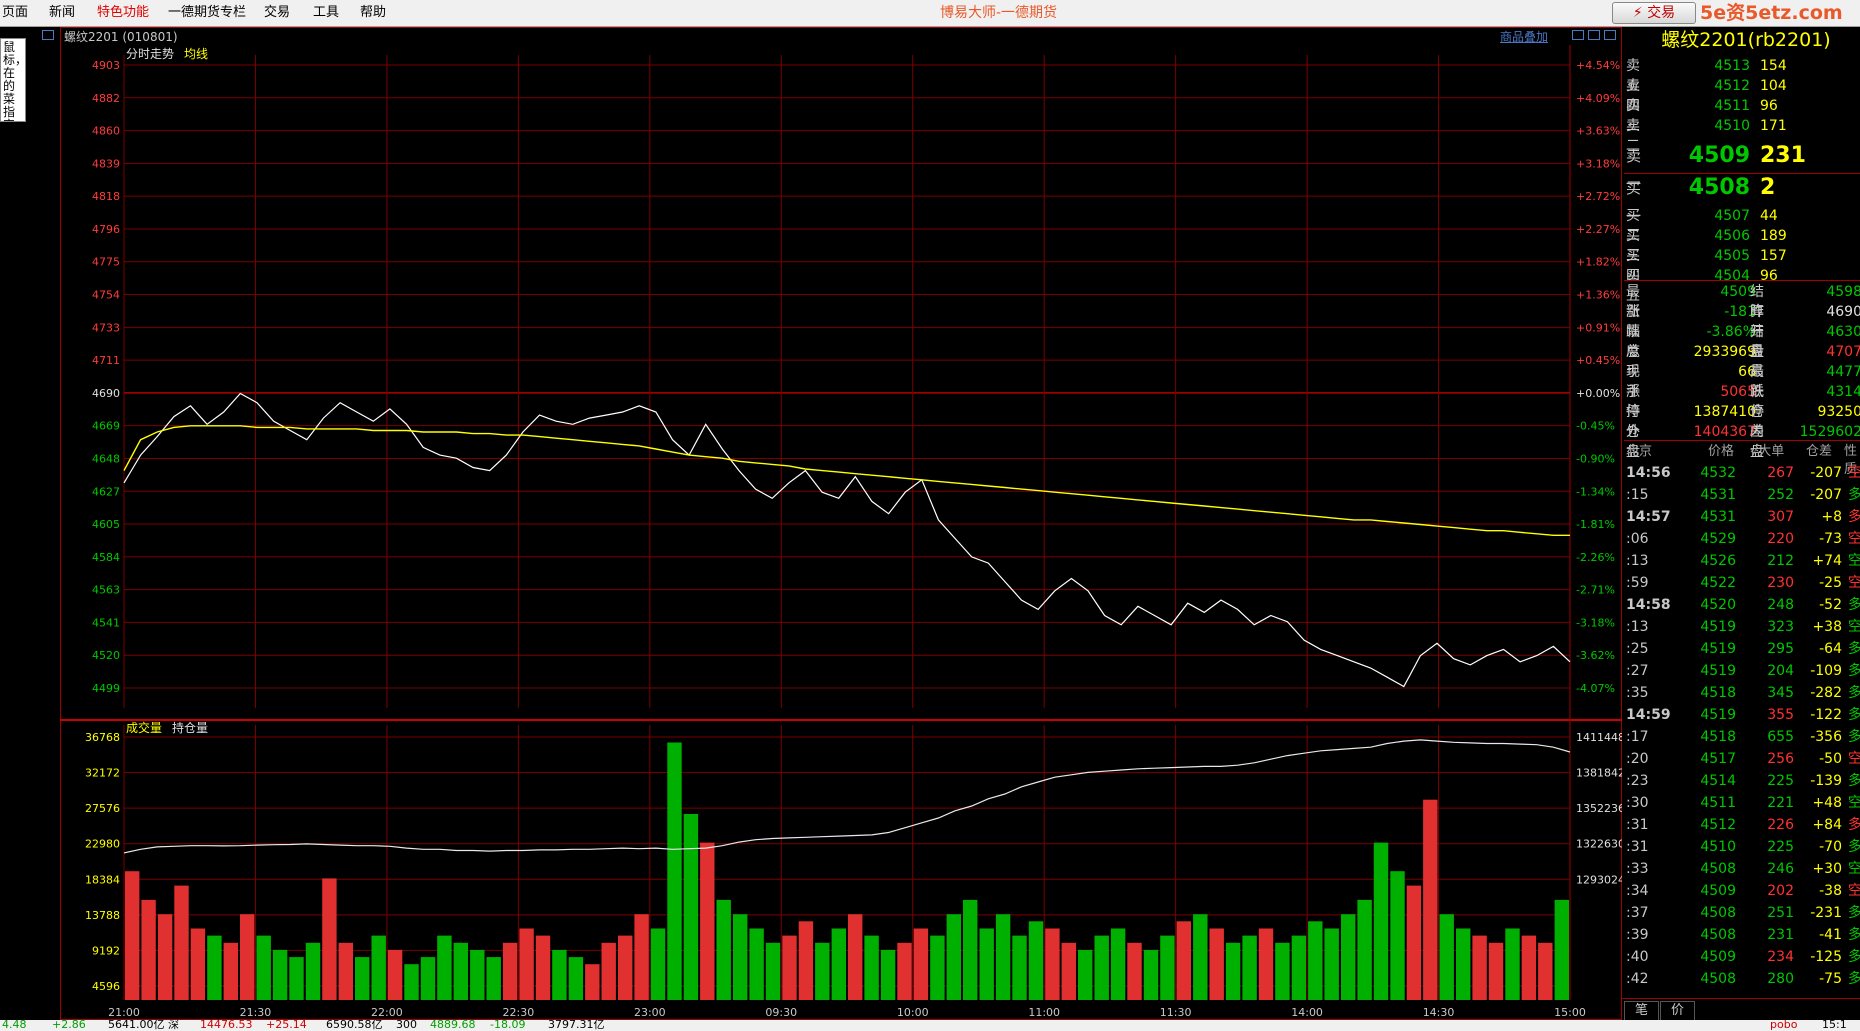  What do you see at coordinates (102, 879) in the screenshot?
I see `volume-tick-label: 18384` at bounding box center [102, 879].